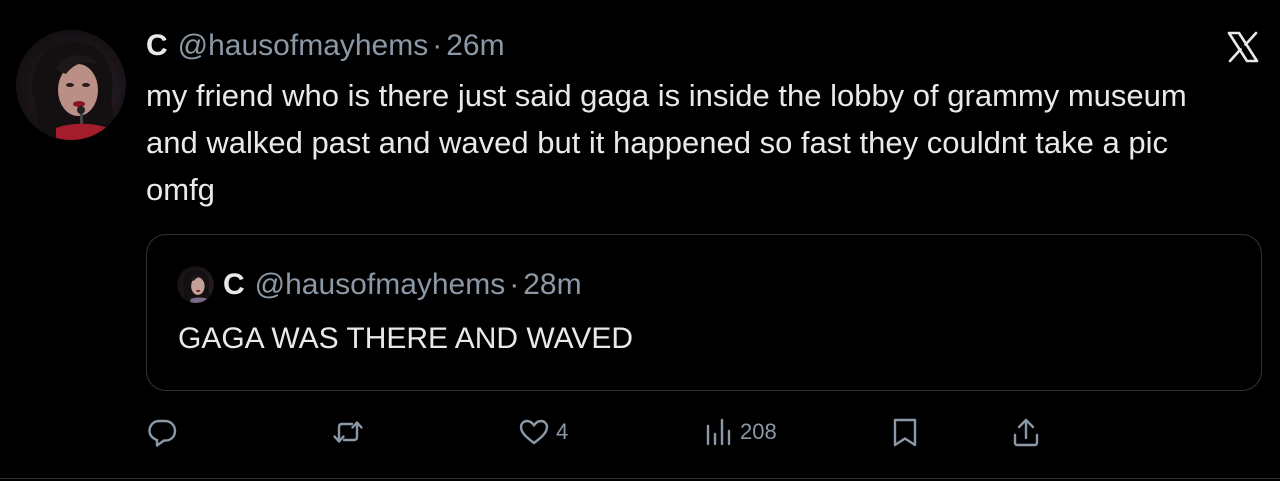 Image resolution: width=1280 pixels, height=481 pixels. Describe the element at coordinates (406, 338) in the screenshot. I see `quoted-tweet-text: GAGA WAS THERE AND WAVED` at that location.